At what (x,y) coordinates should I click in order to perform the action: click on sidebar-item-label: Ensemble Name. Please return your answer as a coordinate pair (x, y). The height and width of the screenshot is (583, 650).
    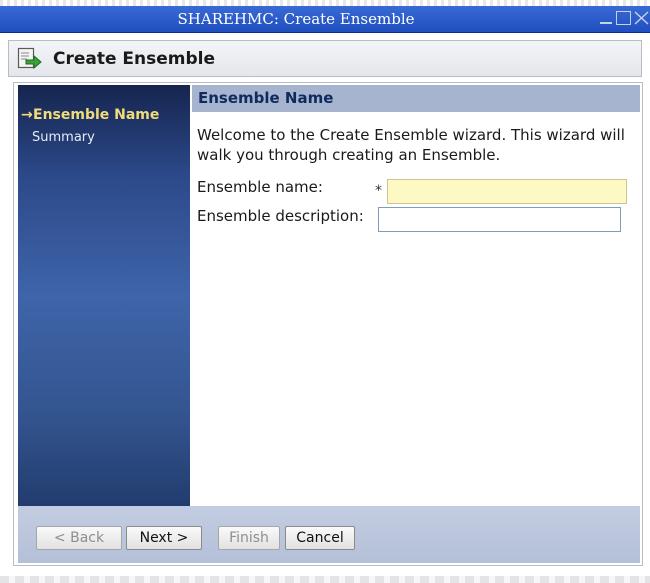
    Looking at the image, I should click on (96, 115).